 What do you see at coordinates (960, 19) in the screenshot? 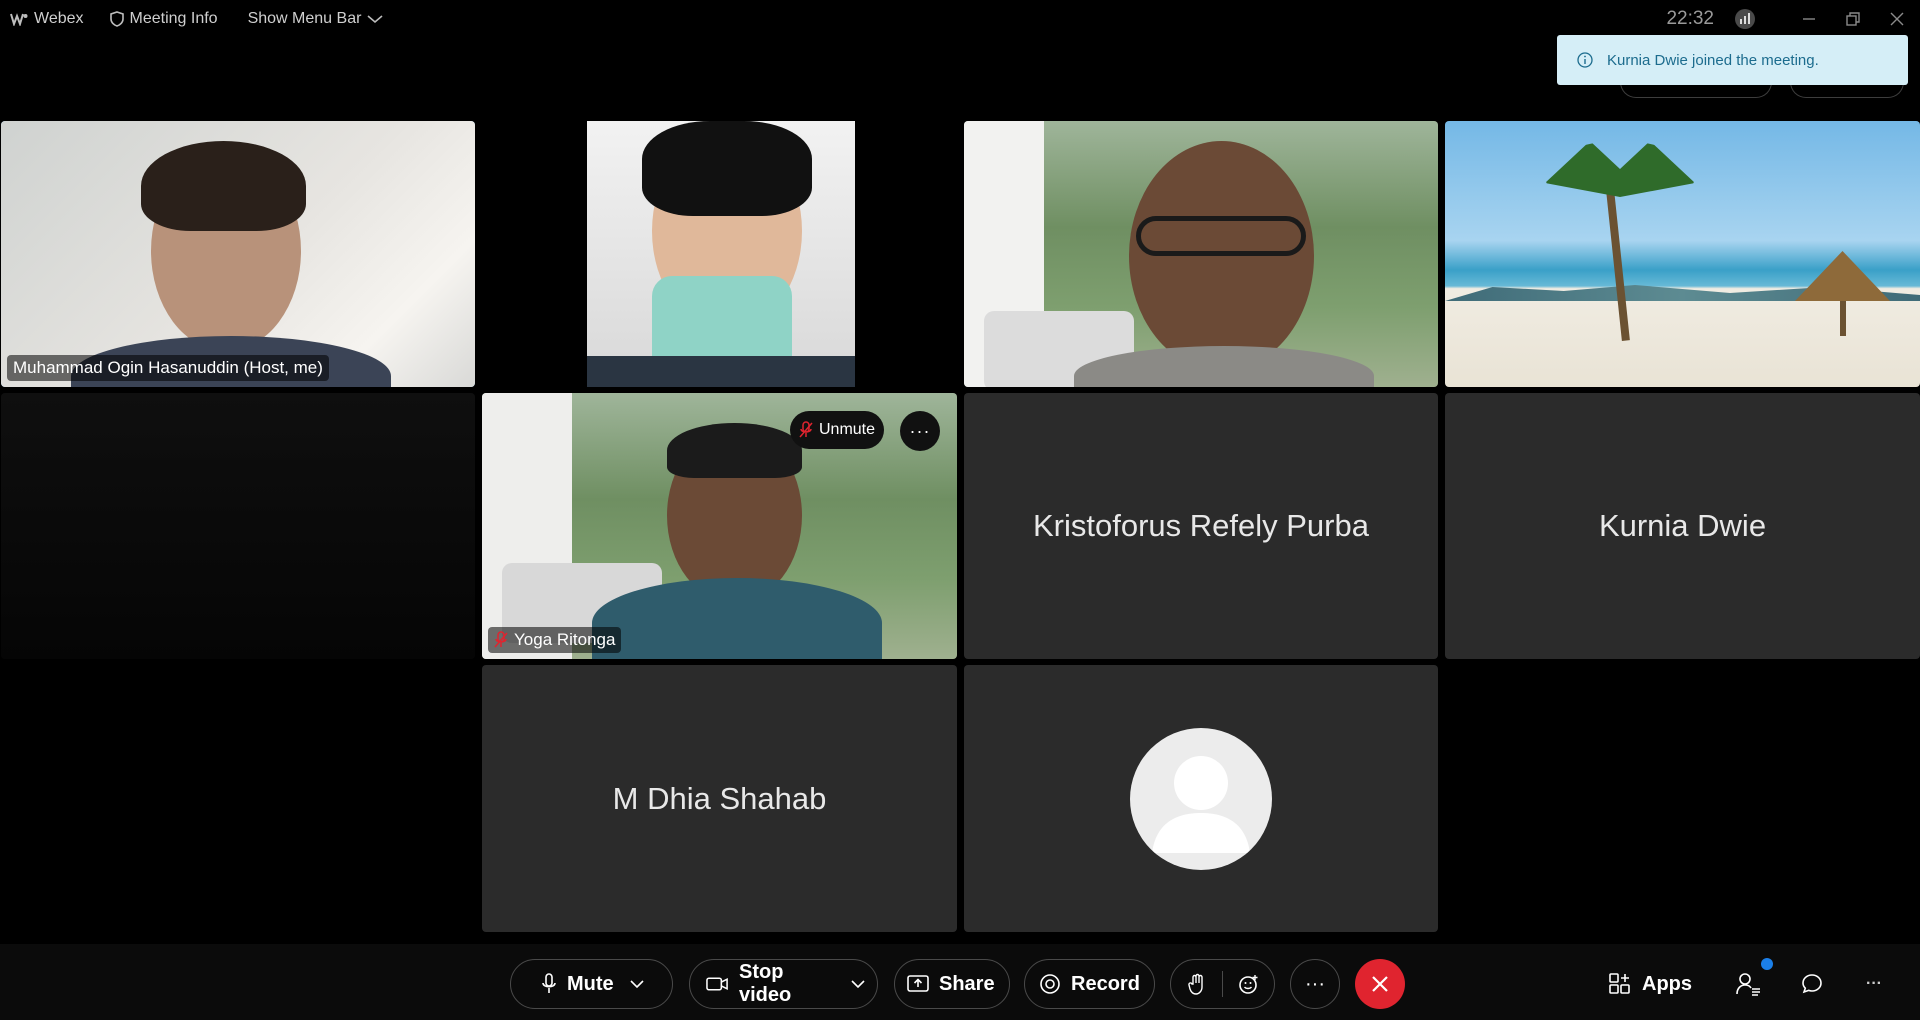
I see `title-bar: Webex Meeting Info Show Menu Bar 22:32` at bounding box center [960, 19].